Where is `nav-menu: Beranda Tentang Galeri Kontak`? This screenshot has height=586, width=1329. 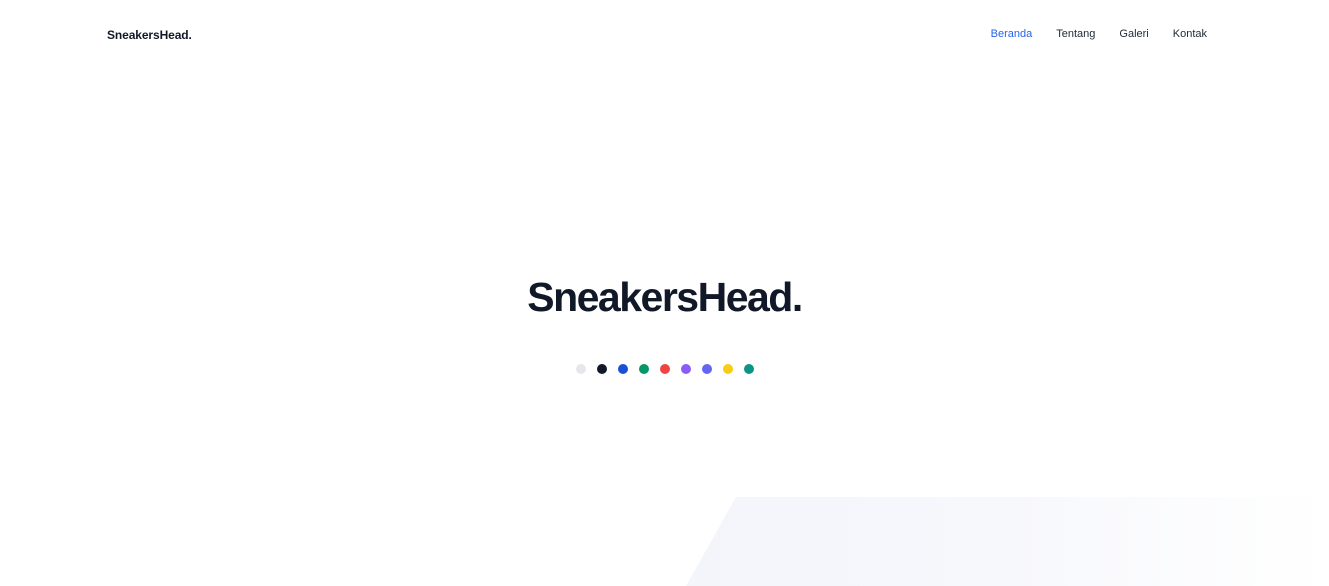 nav-menu: Beranda Tentang Galeri Kontak is located at coordinates (1099, 34).